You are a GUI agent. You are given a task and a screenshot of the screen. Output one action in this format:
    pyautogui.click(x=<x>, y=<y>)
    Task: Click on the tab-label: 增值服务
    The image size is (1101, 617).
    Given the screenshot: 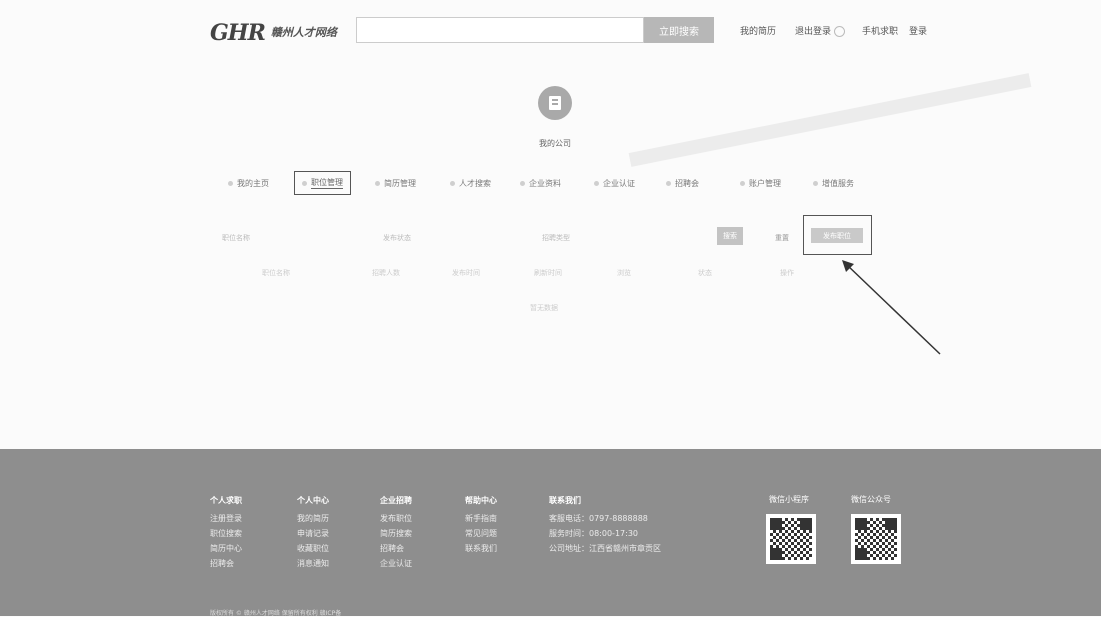 What is the action you would take?
    pyautogui.click(x=838, y=183)
    